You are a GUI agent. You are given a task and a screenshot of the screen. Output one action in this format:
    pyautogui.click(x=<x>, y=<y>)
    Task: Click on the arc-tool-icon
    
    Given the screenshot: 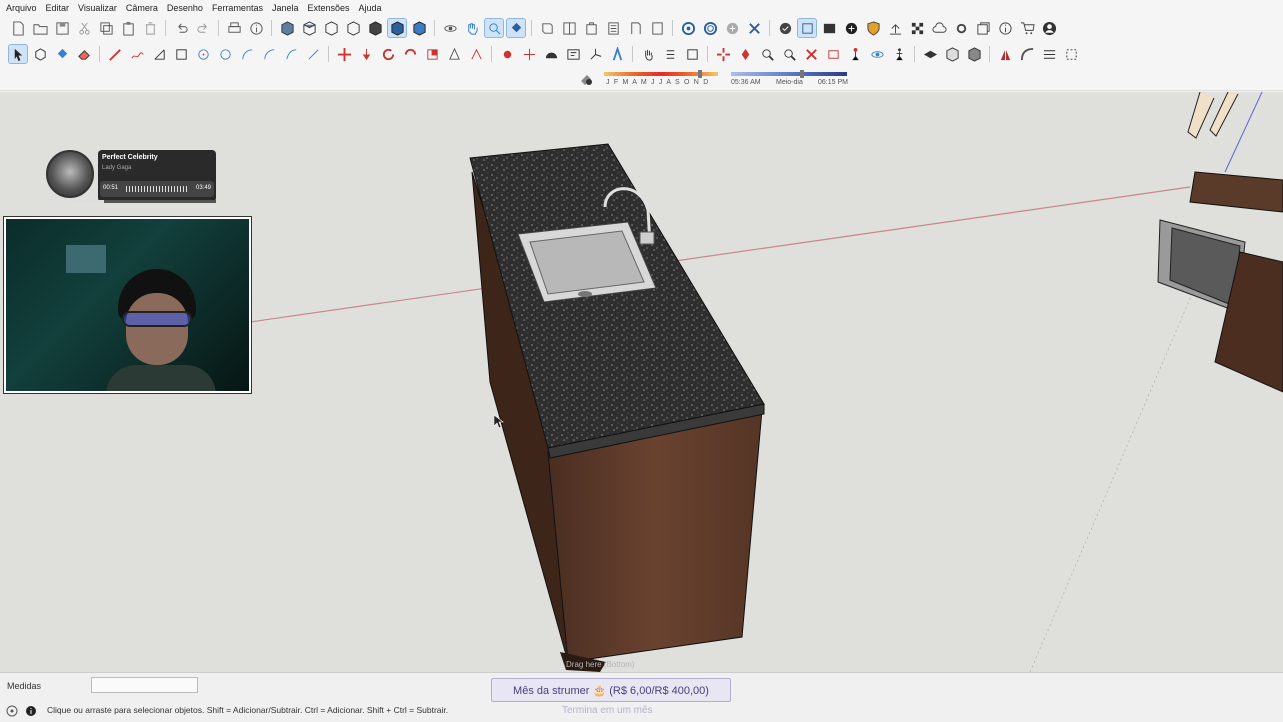 What is the action you would take?
    pyautogui.click(x=247, y=54)
    